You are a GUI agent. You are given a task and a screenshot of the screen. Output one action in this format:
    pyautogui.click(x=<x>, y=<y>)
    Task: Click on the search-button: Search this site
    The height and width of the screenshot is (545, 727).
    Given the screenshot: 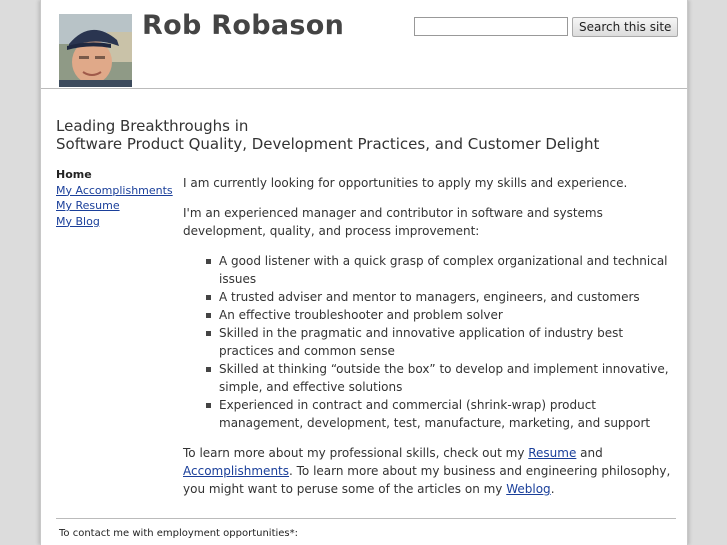 What is the action you would take?
    pyautogui.click(x=625, y=27)
    